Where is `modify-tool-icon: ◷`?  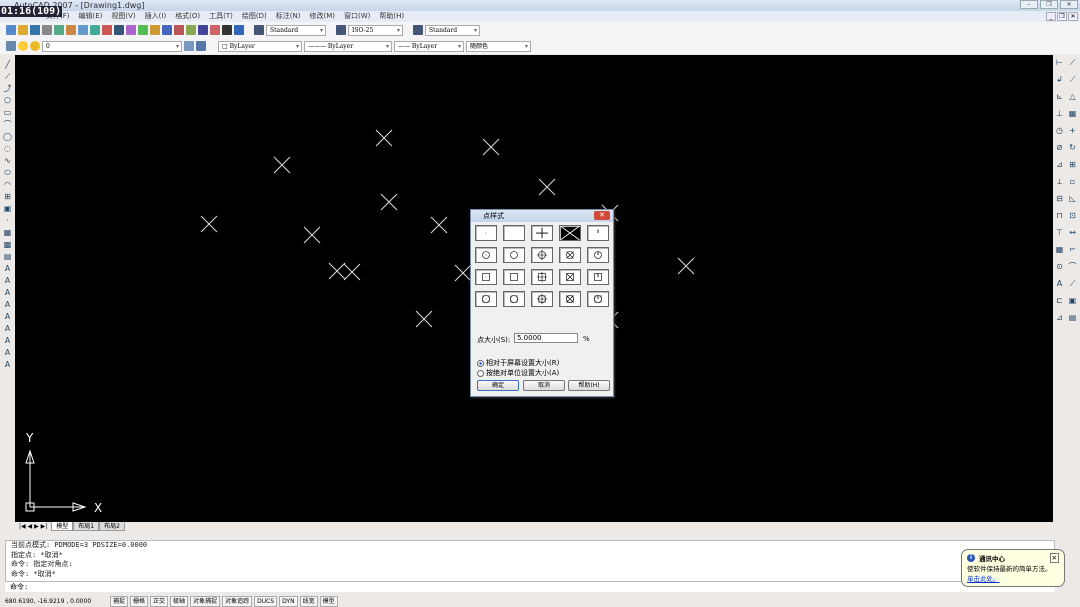 modify-tool-icon: ◷ is located at coordinates (1059, 130).